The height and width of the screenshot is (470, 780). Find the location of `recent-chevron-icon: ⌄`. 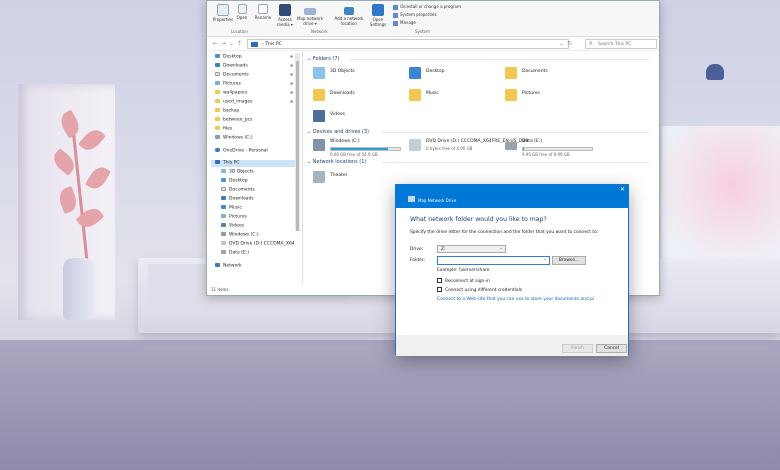

recent-chevron-icon: ⌄ is located at coordinates (231, 43).